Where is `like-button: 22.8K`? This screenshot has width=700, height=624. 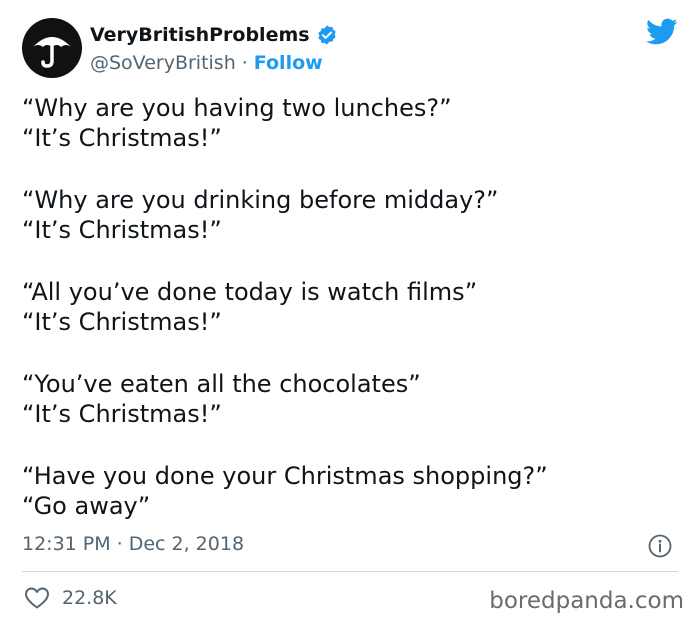
like-button: 22.8K is located at coordinates (70, 598).